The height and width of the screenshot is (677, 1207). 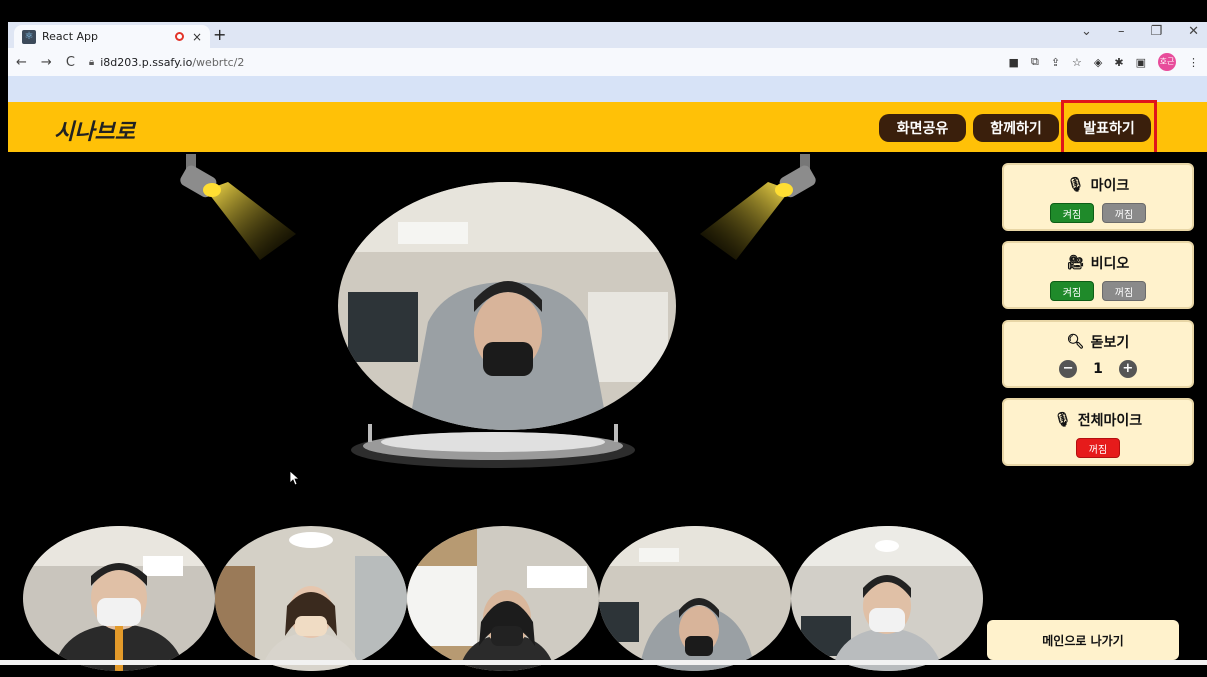 I want to click on tab-bar: ⚛ React App × + ⌄ – ❐ ✕, so click(x=607, y=35).